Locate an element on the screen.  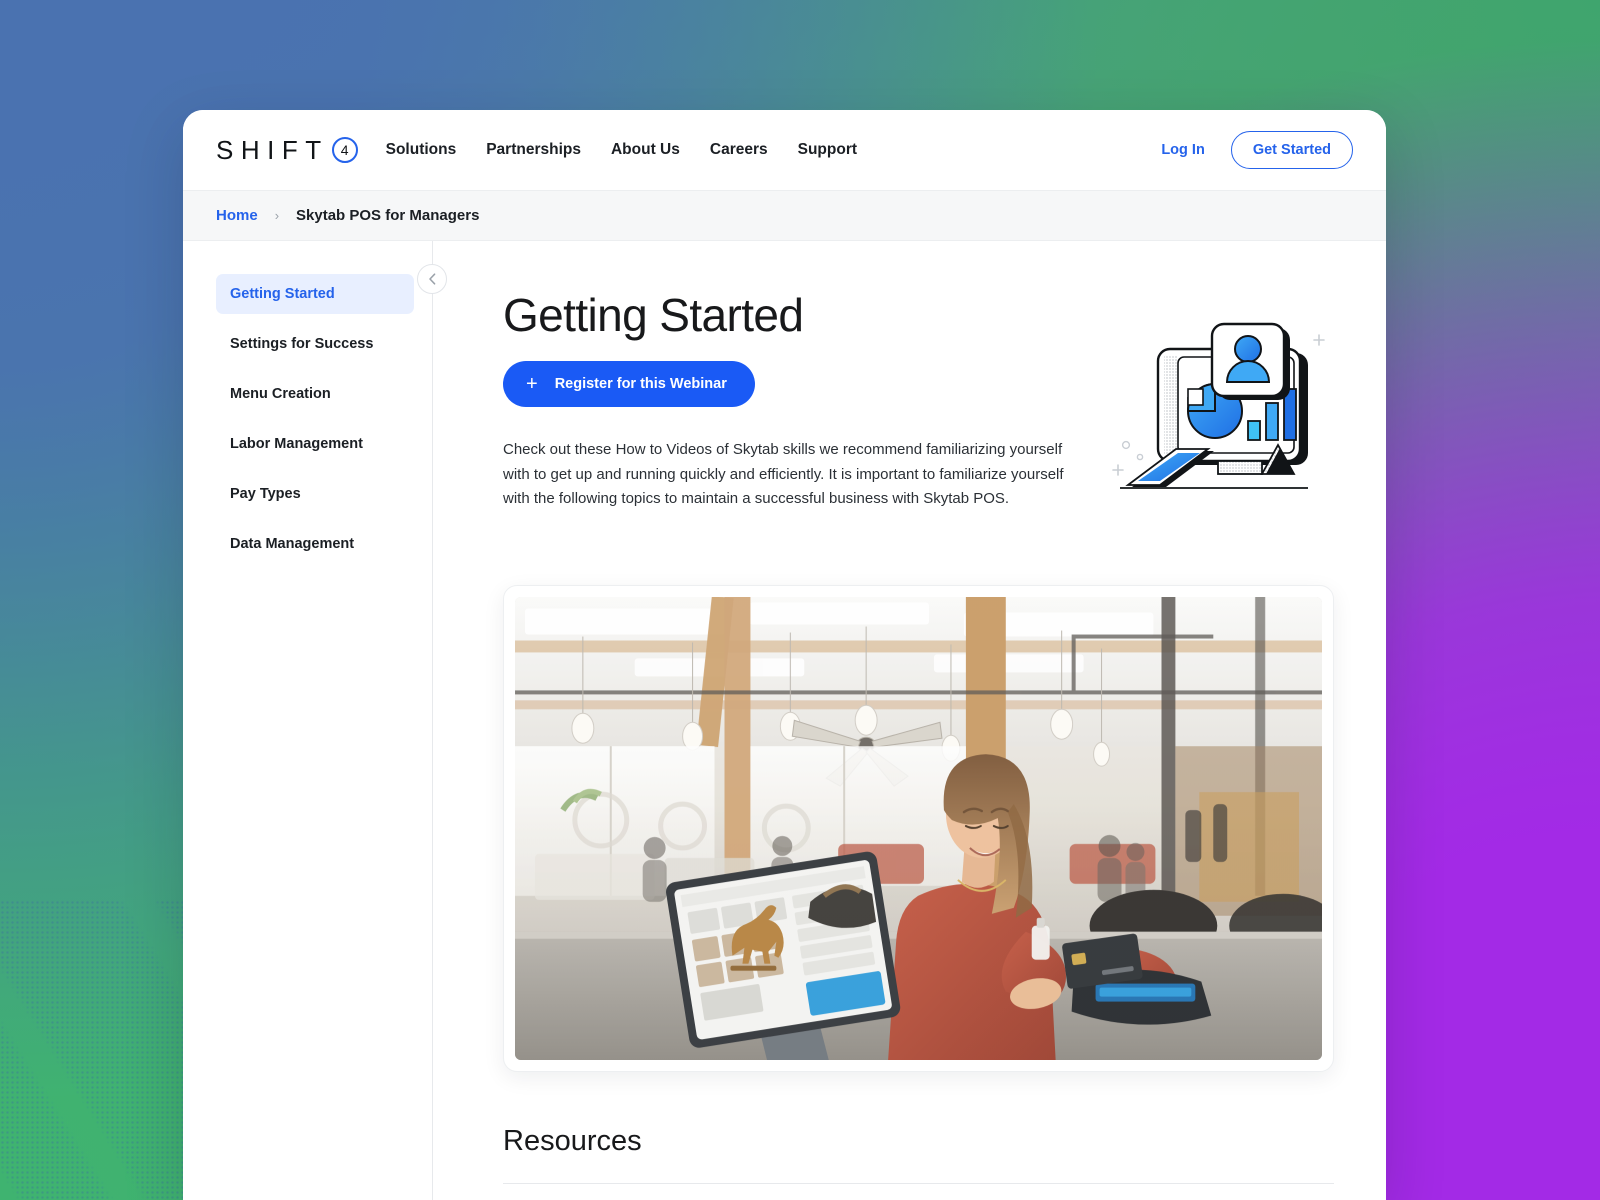
chevron-left-icon is located at coordinates (431, 279).